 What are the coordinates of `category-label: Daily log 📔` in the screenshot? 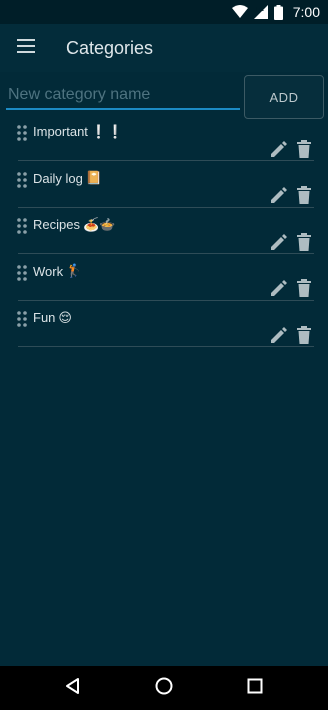 It's located at (67, 178).